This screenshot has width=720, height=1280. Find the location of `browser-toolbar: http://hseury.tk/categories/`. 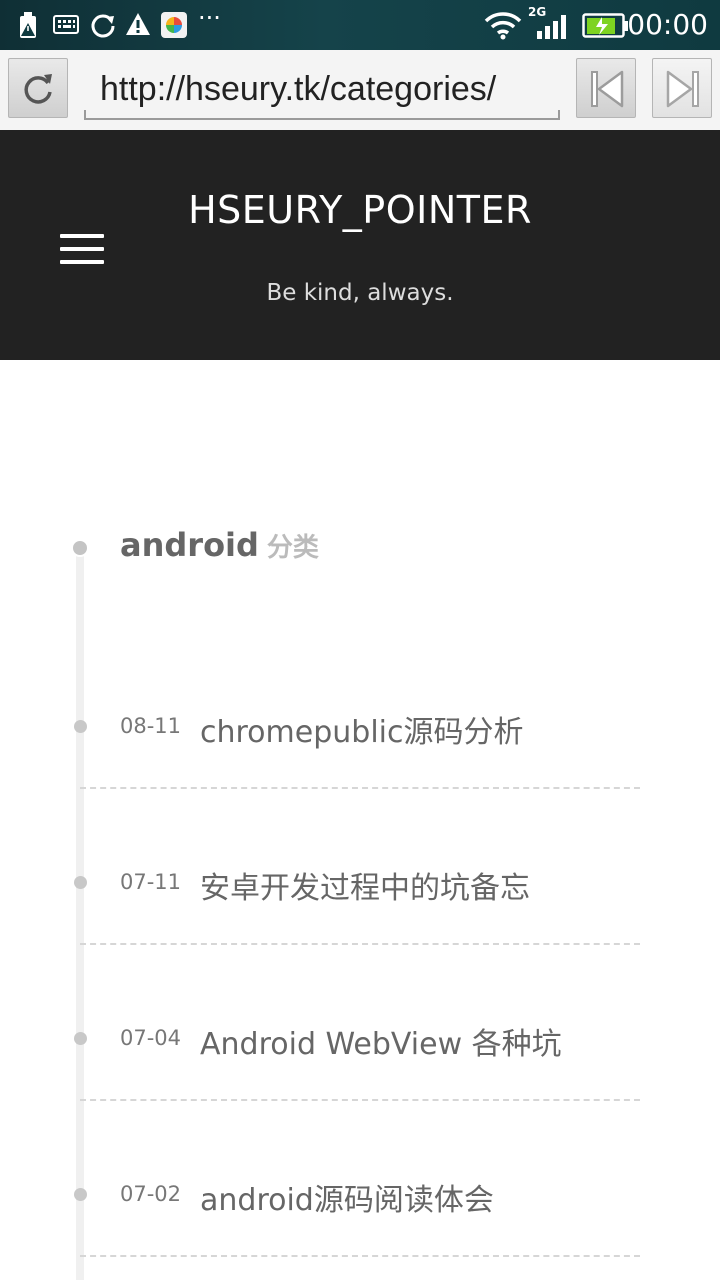

browser-toolbar: http://hseury.tk/categories/ is located at coordinates (360, 90).